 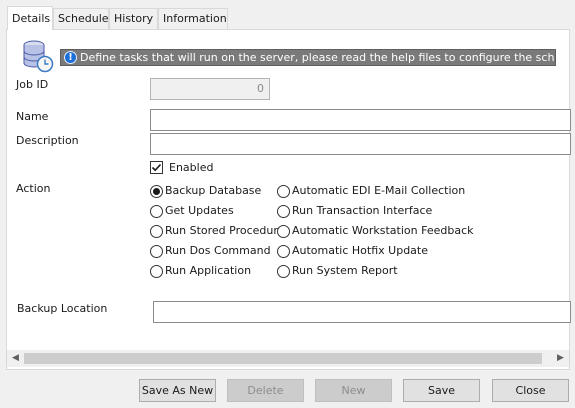 What do you see at coordinates (38, 56) in the screenshot?
I see `database-schedule-icon` at bounding box center [38, 56].